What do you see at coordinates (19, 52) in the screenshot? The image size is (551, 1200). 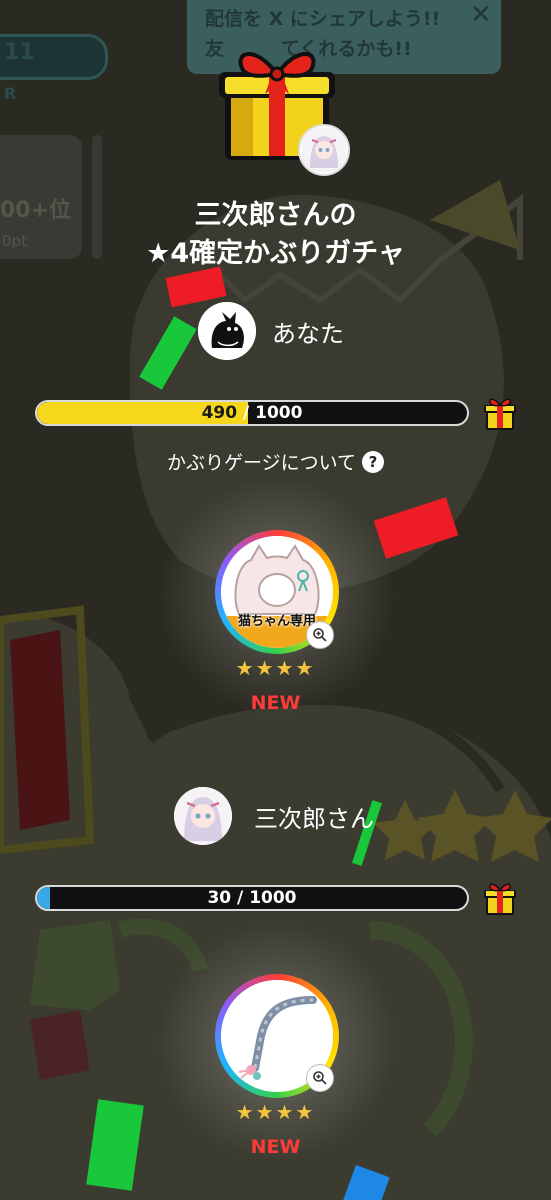 I see `rank-pill-value: 11` at bounding box center [19, 52].